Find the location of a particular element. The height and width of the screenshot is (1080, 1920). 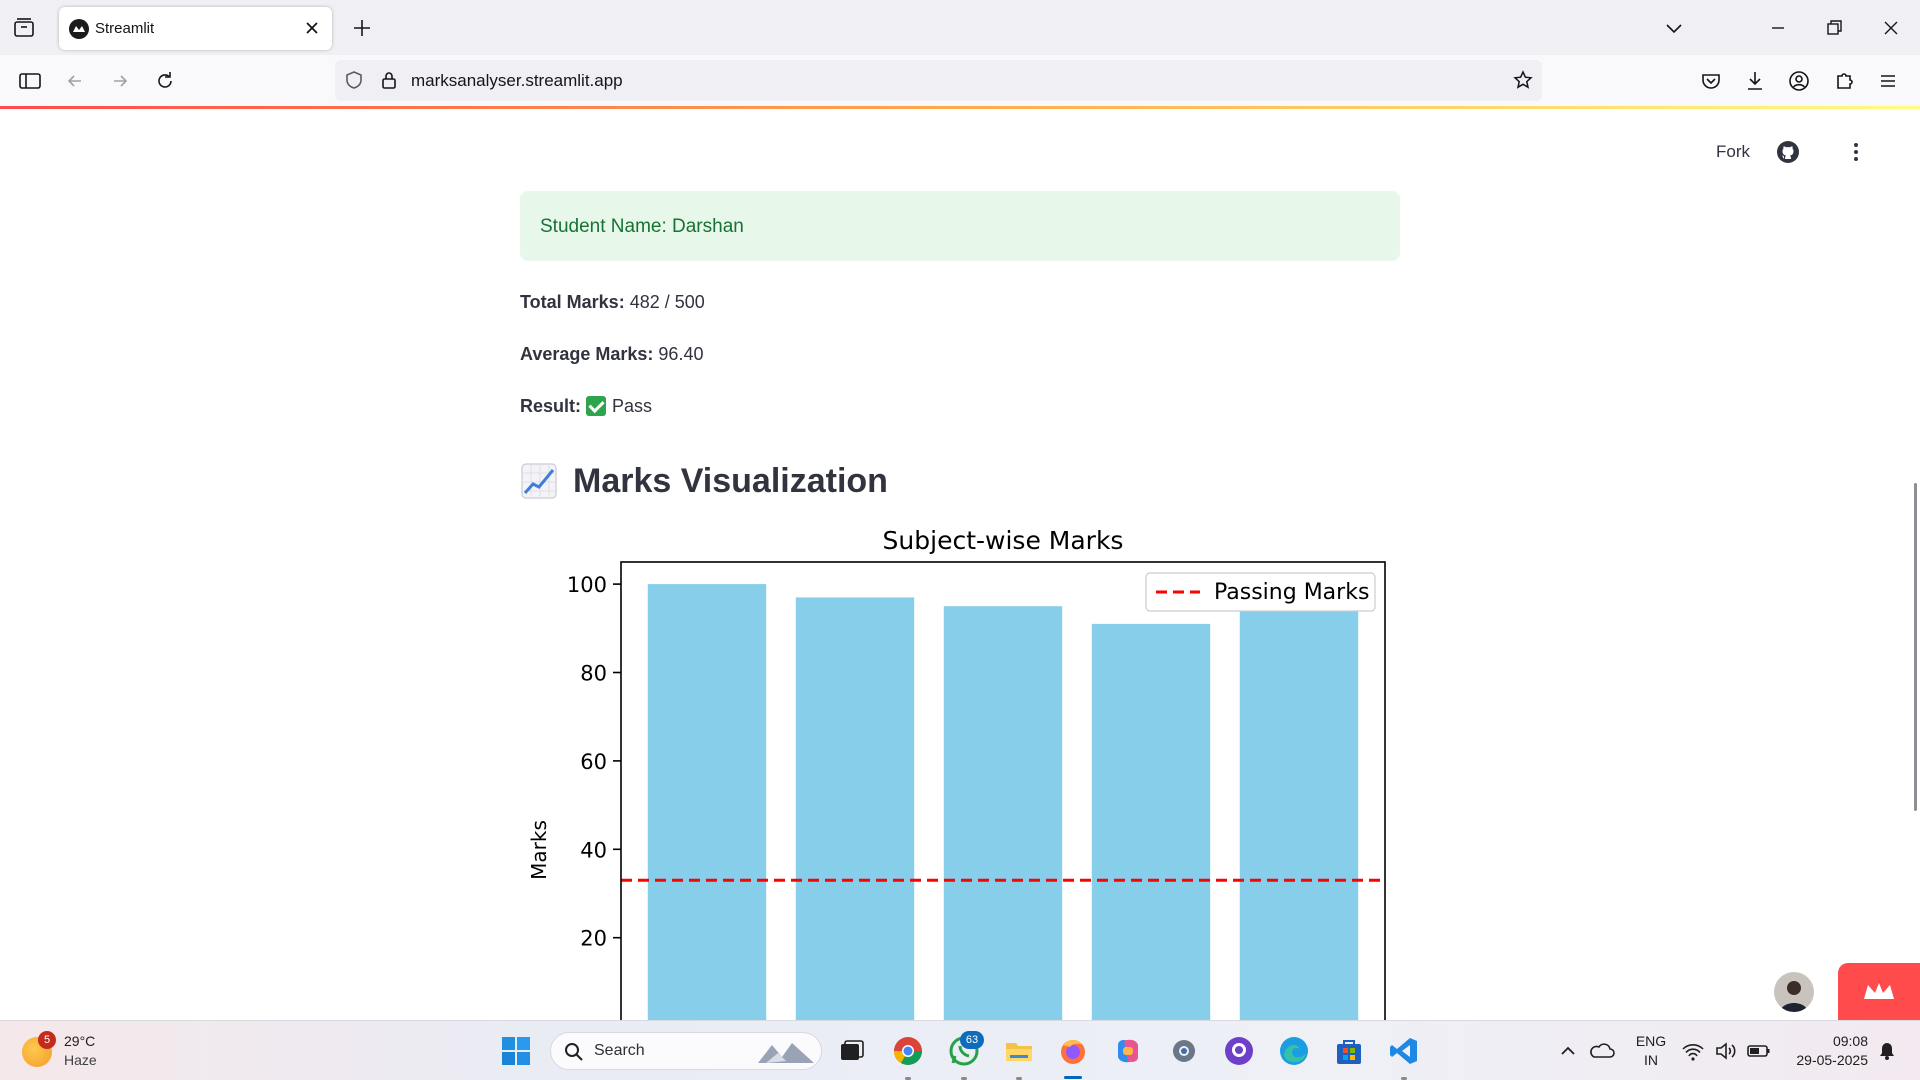

viewer-avatar is located at coordinates (1794, 992).